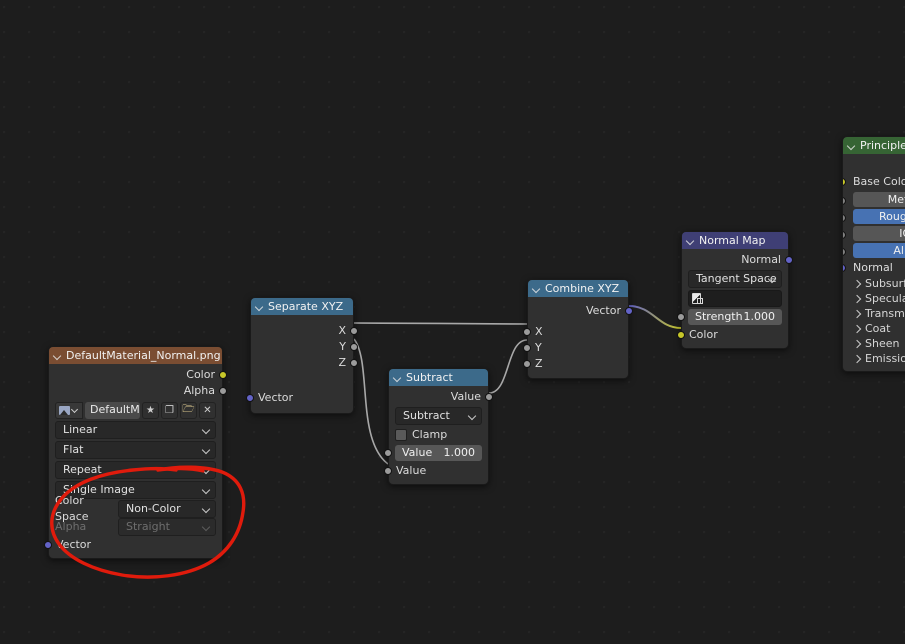  Describe the element at coordinates (879, 216) in the screenshot. I see `input-roughness-label: Roughness` at that location.